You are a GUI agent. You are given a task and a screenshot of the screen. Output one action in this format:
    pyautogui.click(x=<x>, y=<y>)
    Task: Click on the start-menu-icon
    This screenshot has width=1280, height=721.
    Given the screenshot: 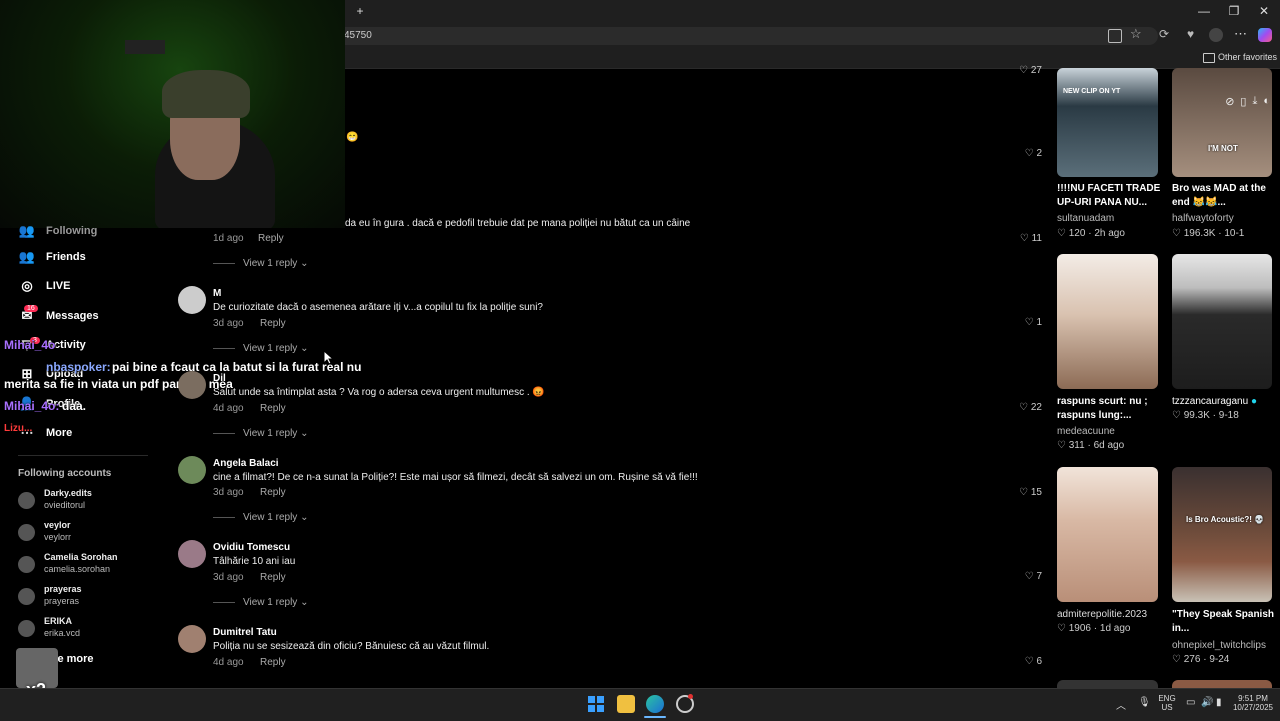 What is the action you would take?
    pyautogui.click(x=596, y=704)
    